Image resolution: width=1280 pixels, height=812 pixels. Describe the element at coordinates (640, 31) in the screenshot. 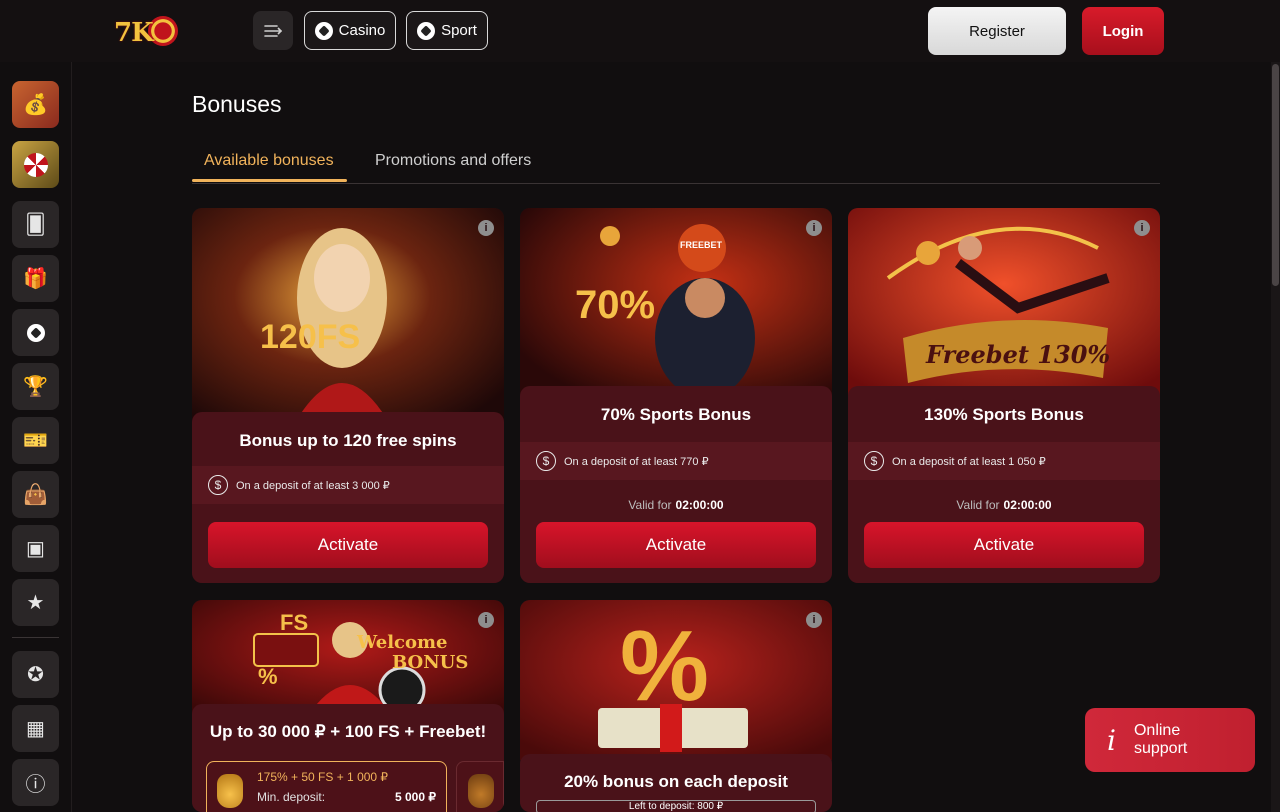

I see `top-bar: 7K Casino Sport Register Login` at that location.